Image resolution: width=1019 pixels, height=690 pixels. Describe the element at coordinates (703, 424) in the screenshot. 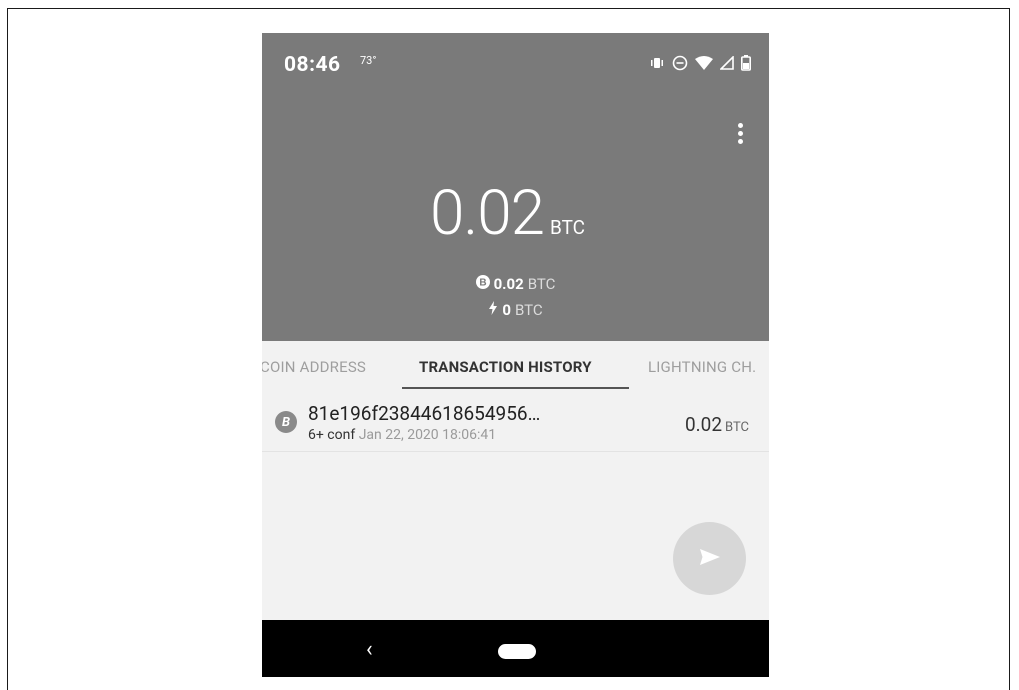

I see `transaction-amount-value: 0.02` at that location.